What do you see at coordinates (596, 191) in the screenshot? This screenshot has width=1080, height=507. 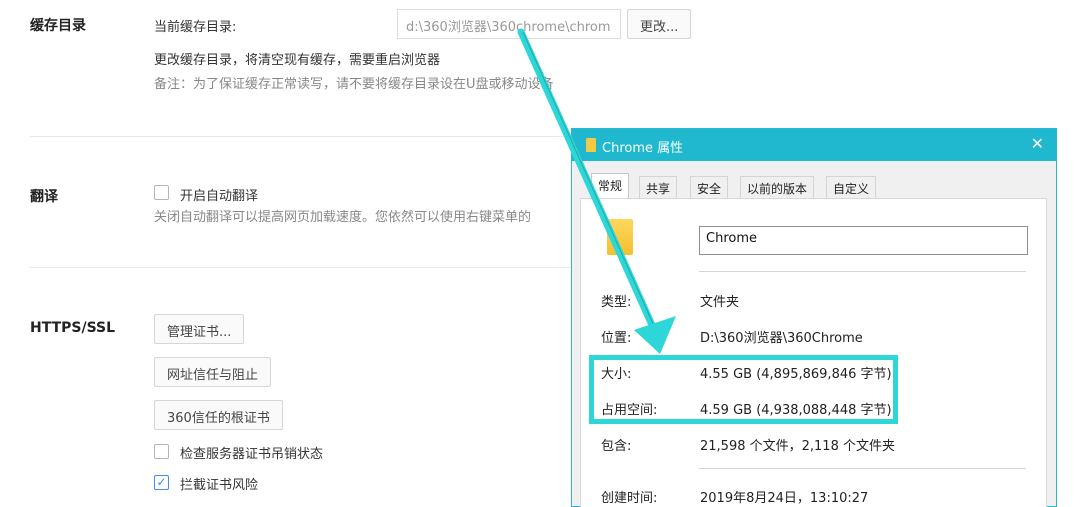 I see `annotation-arrow-icon` at bounding box center [596, 191].